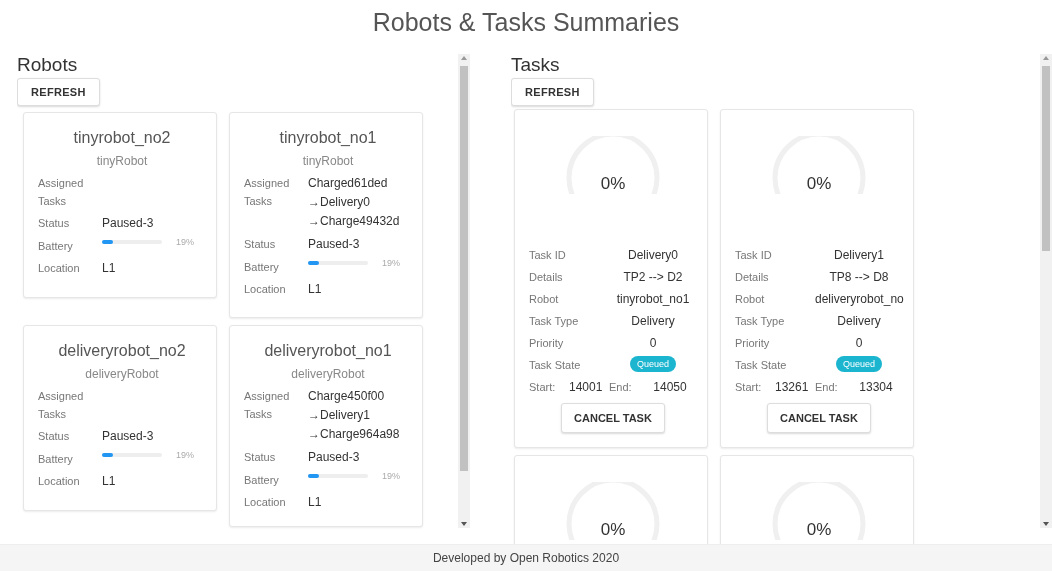  Describe the element at coordinates (48, 65) in the screenshot. I see `section-heading: Robots` at that location.